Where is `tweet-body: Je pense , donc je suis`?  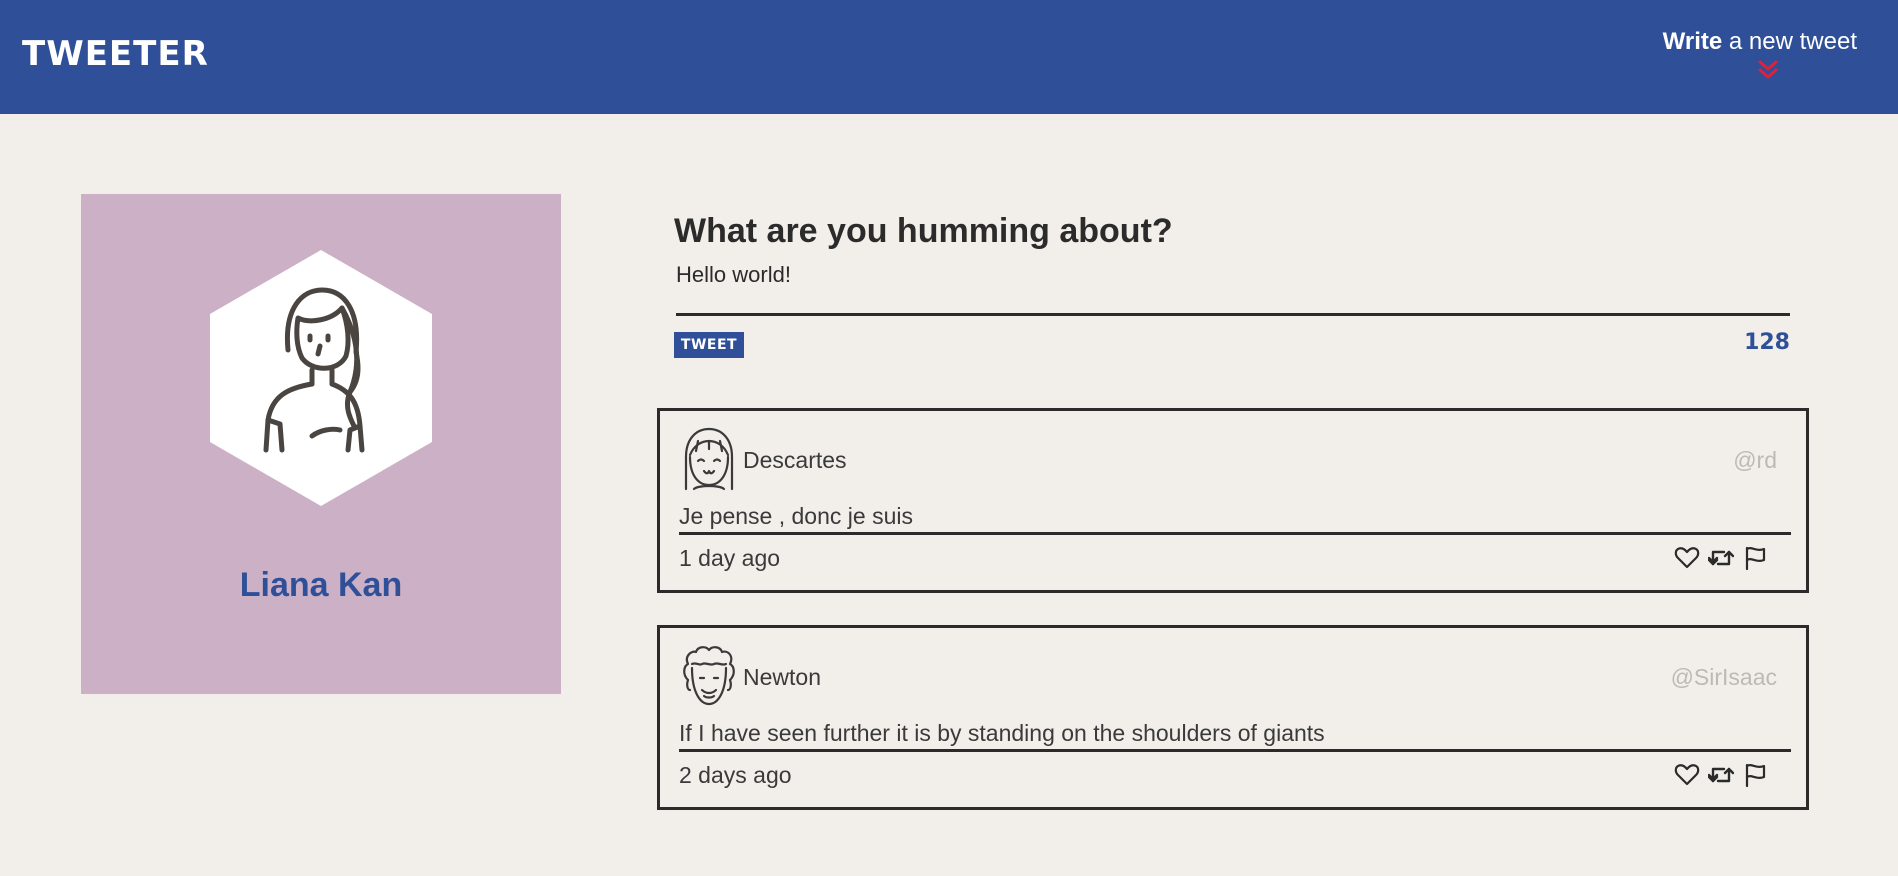
tweet-body: Je pense , donc je suis is located at coordinates (1235, 519).